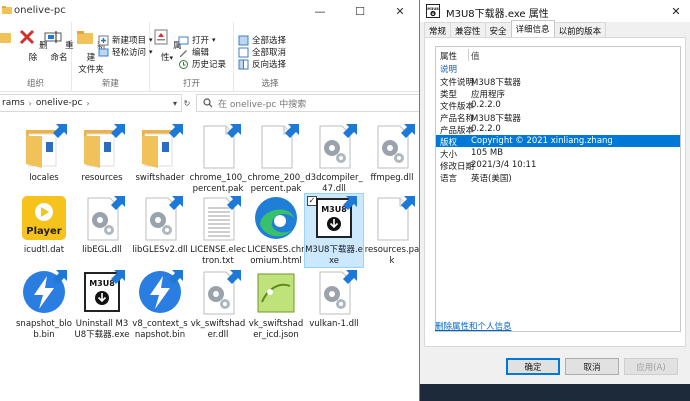 This screenshot has height=401, width=690. I want to click on select-none-label: 全部取消, so click(269, 53).